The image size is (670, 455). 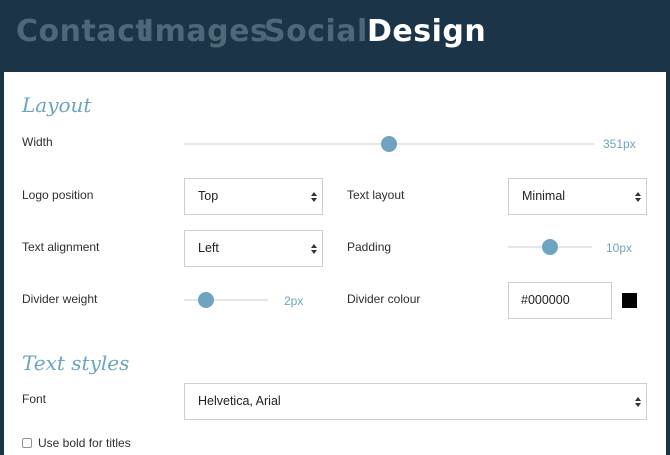 I want to click on text-alignment-select: Left, so click(x=253, y=248).